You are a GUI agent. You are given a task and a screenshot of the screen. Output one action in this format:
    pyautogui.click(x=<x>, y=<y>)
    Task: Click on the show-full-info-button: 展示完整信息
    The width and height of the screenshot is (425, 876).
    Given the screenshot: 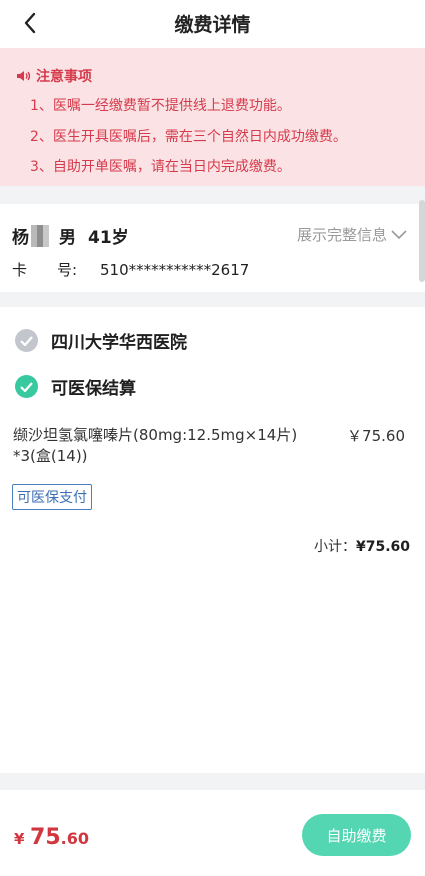 What is the action you would take?
    pyautogui.click(x=352, y=234)
    